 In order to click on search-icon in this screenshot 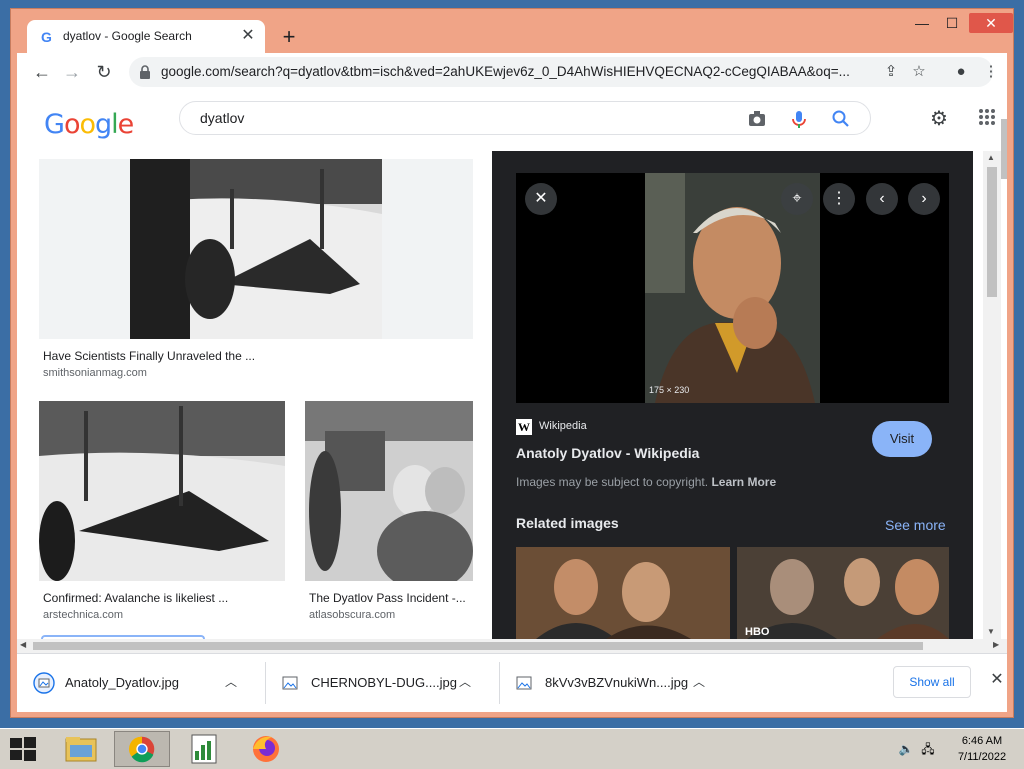, I will do `click(841, 119)`.